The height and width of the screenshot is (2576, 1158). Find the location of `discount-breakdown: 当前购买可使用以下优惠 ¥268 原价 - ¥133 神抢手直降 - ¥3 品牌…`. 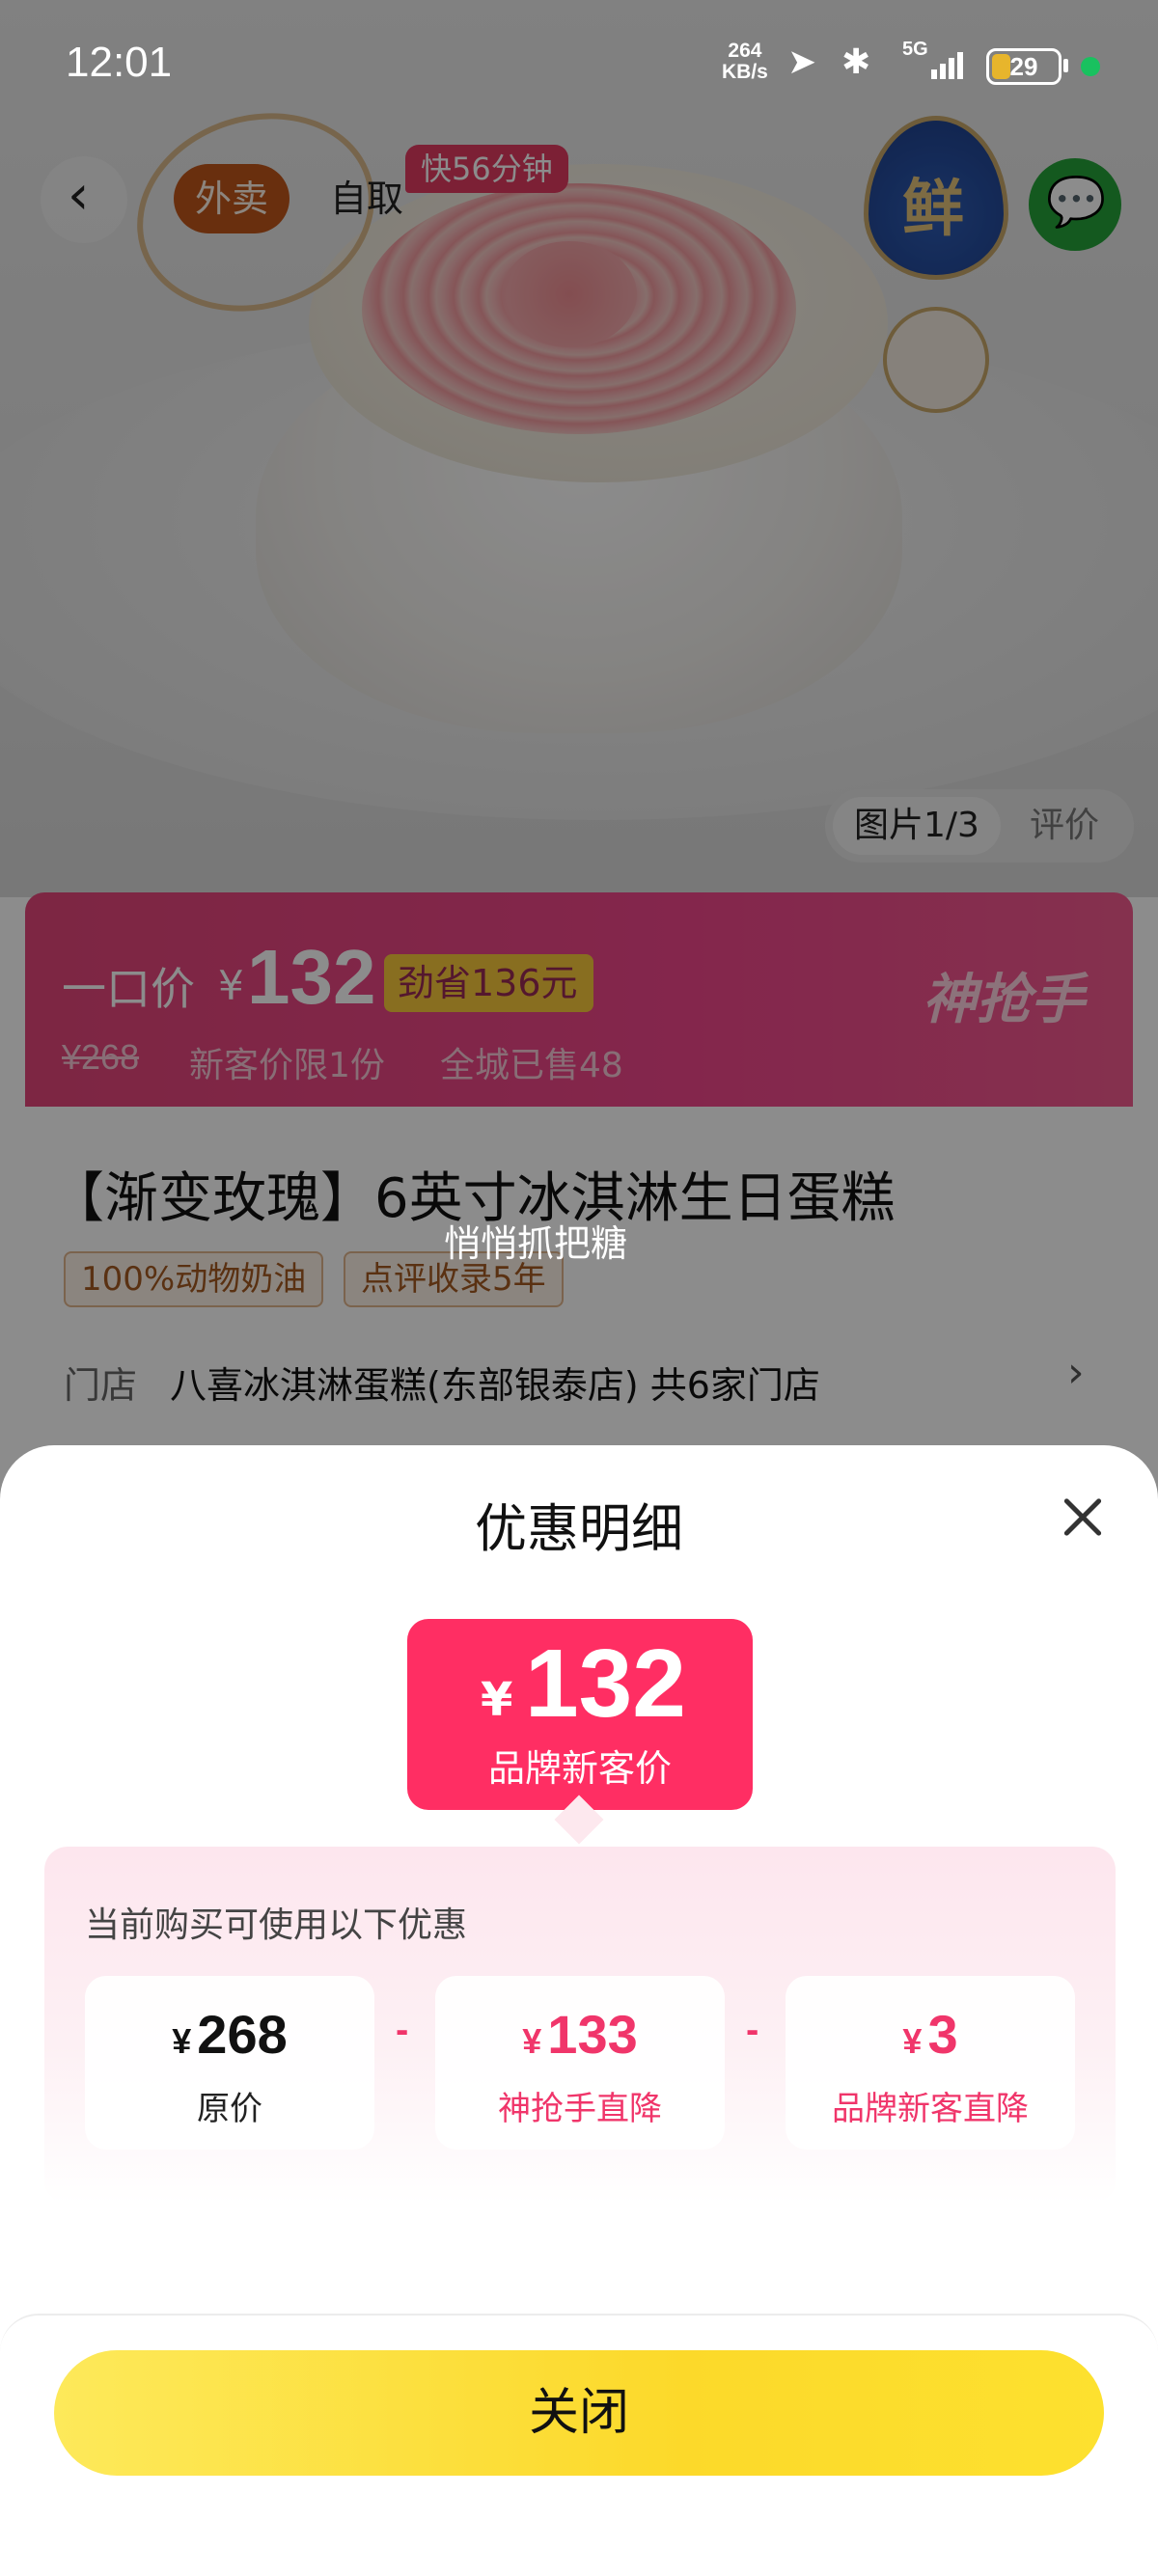

discount-breakdown: 当前购买可使用以下优惠 ¥268 原价 - ¥133 神抢手直降 - ¥3 品牌… is located at coordinates (580, 2026).